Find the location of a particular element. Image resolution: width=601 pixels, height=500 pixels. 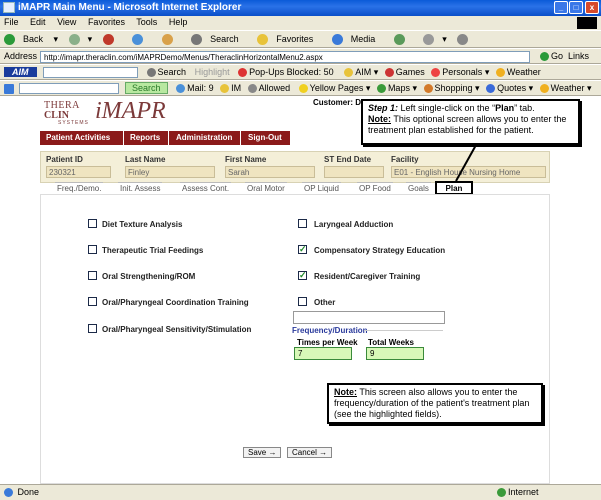

toolbar-search-input is located at coordinates (68, 89).